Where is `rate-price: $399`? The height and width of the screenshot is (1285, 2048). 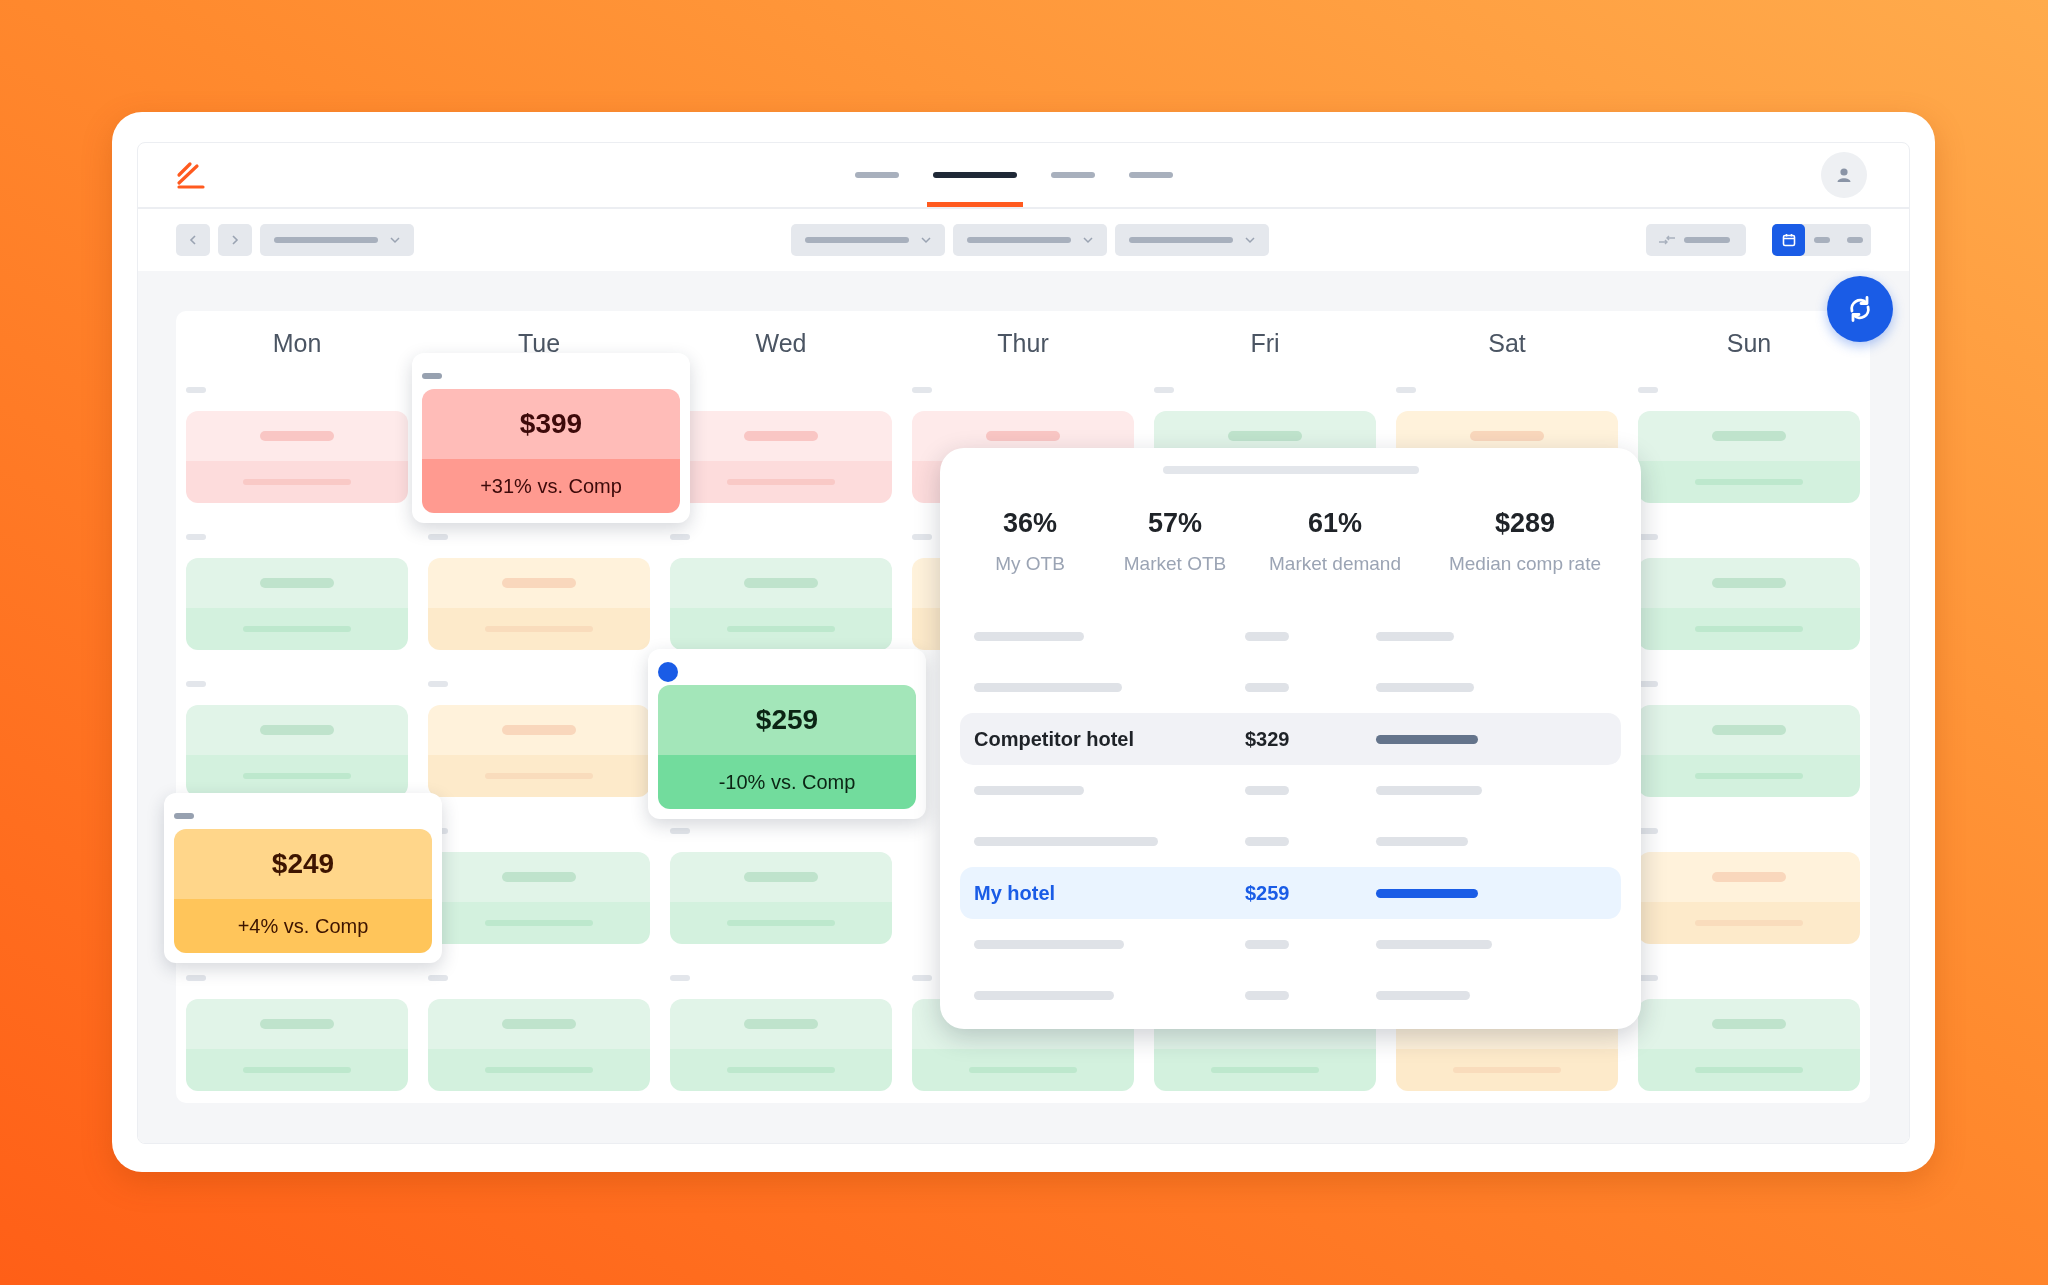
rate-price: $399 is located at coordinates (551, 424).